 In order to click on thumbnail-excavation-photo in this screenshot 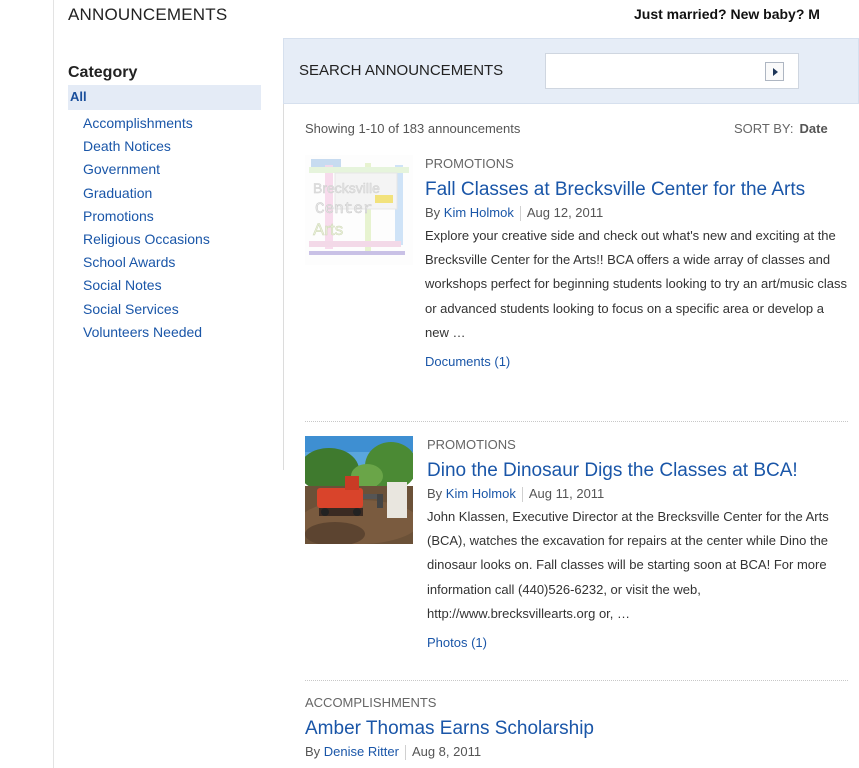, I will do `click(359, 490)`.